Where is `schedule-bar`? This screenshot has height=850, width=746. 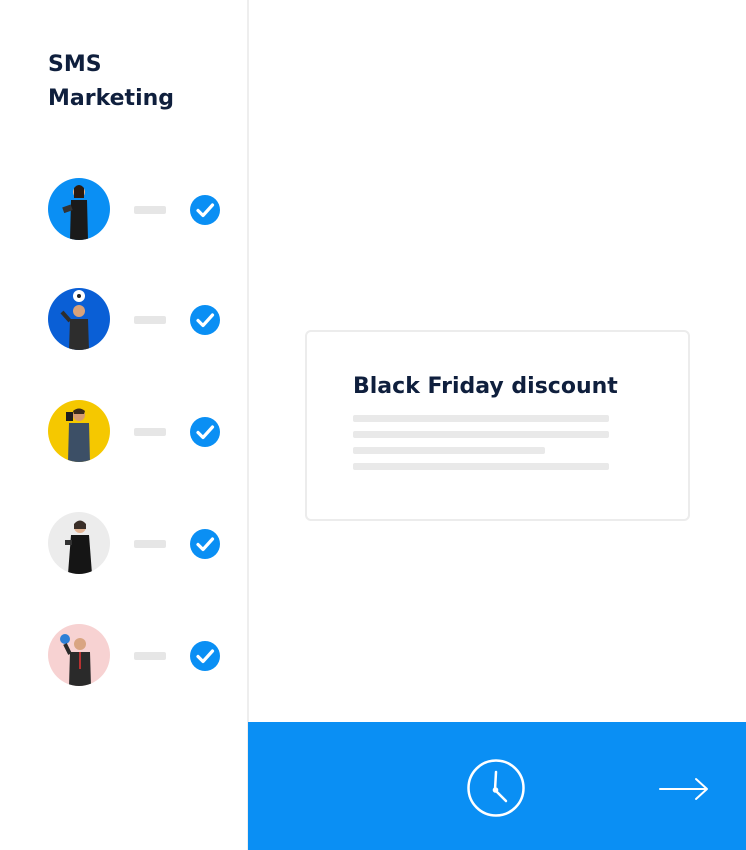
schedule-bar is located at coordinates (497, 786).